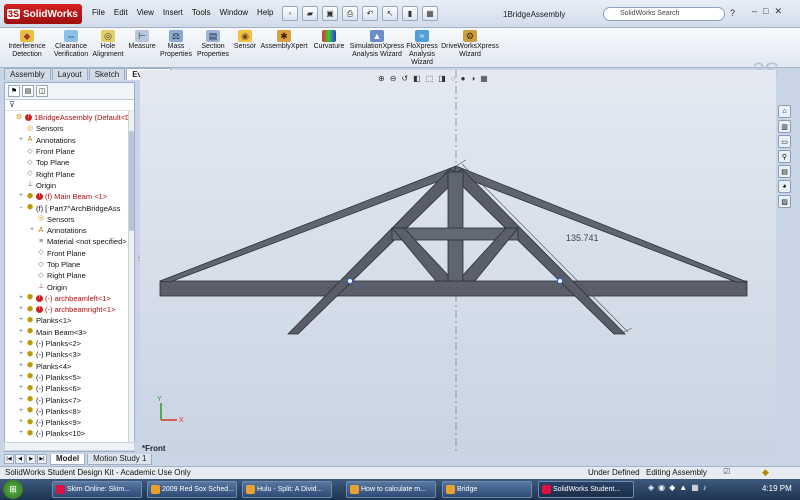 The width and height of the screenshot is (800, 500). What do you see at coordinates (765, 472) in the screenshot?
I see `help-tooltip-icon: ◆` at bounding box center [765, 472].